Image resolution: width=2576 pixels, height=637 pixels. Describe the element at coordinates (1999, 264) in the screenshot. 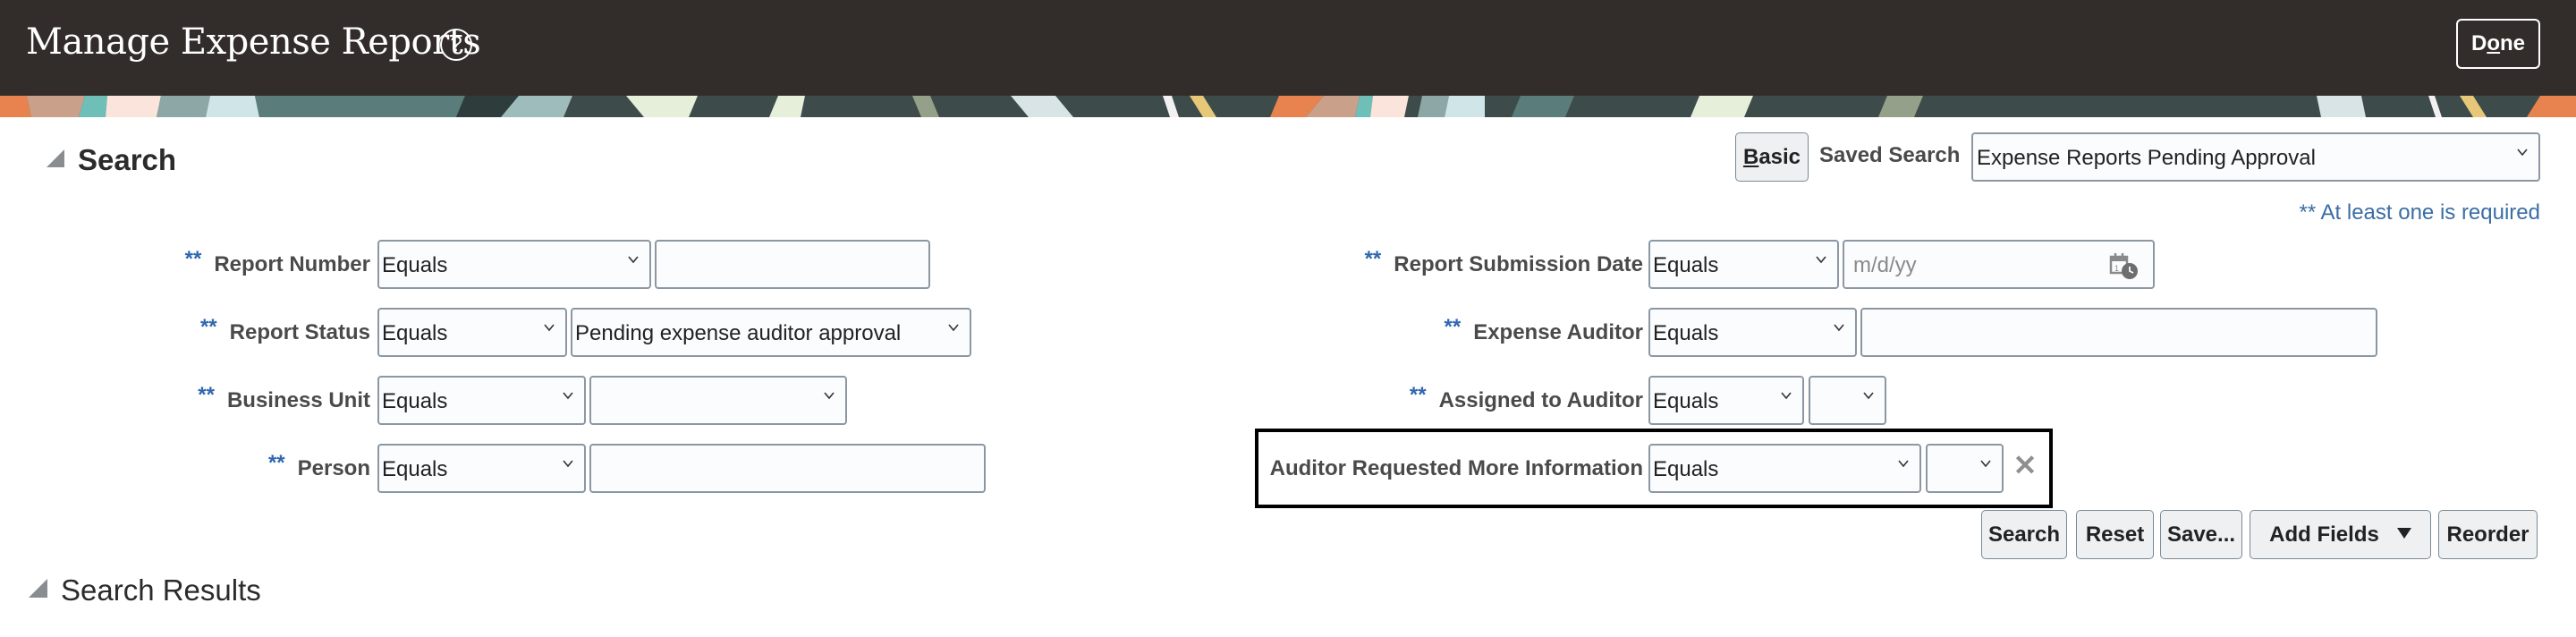

I see `report-submission-date-input: m/d/yy 1` at that location.